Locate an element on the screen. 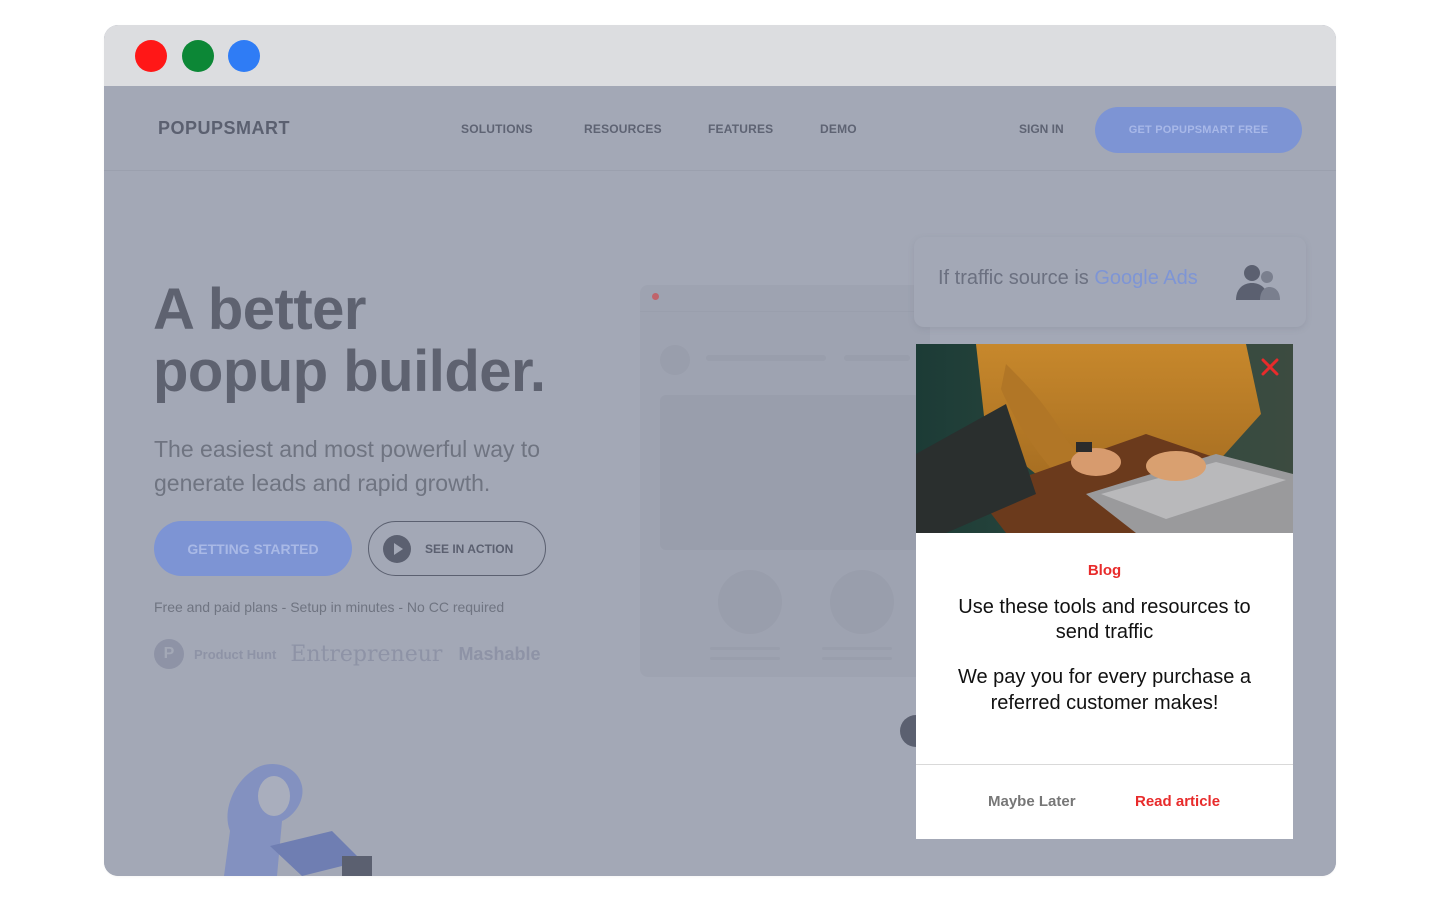 The width and height of the screenshot is (1440, 900). popup-divider is located at coordinates (1104, 764).